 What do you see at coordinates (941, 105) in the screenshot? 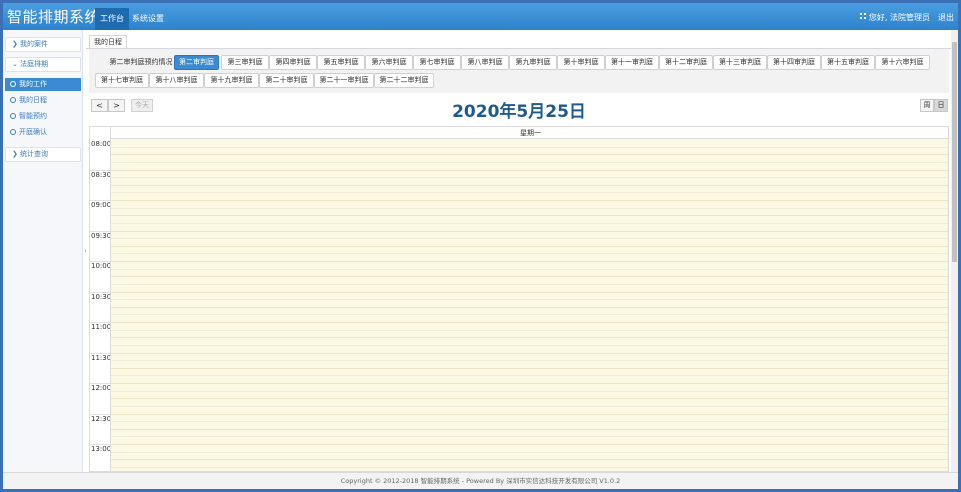
I see `day-view-button: 日` at bounding box center [941, 105].